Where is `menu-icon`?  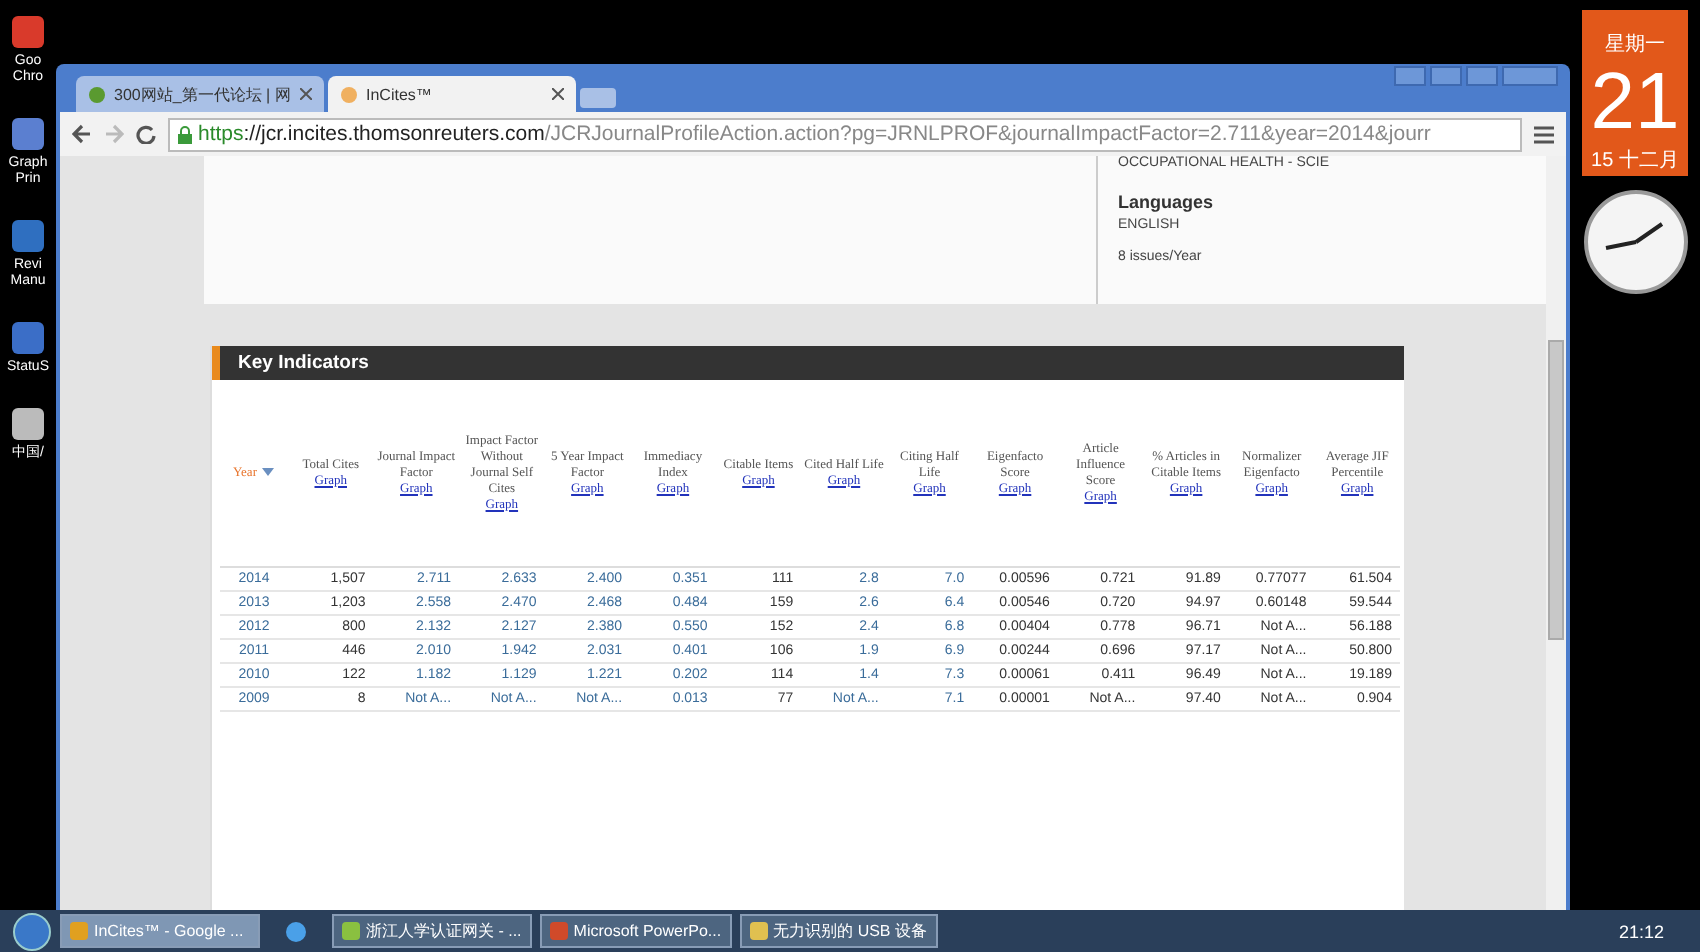 menu-icon is located at coordinates (1544, 134).